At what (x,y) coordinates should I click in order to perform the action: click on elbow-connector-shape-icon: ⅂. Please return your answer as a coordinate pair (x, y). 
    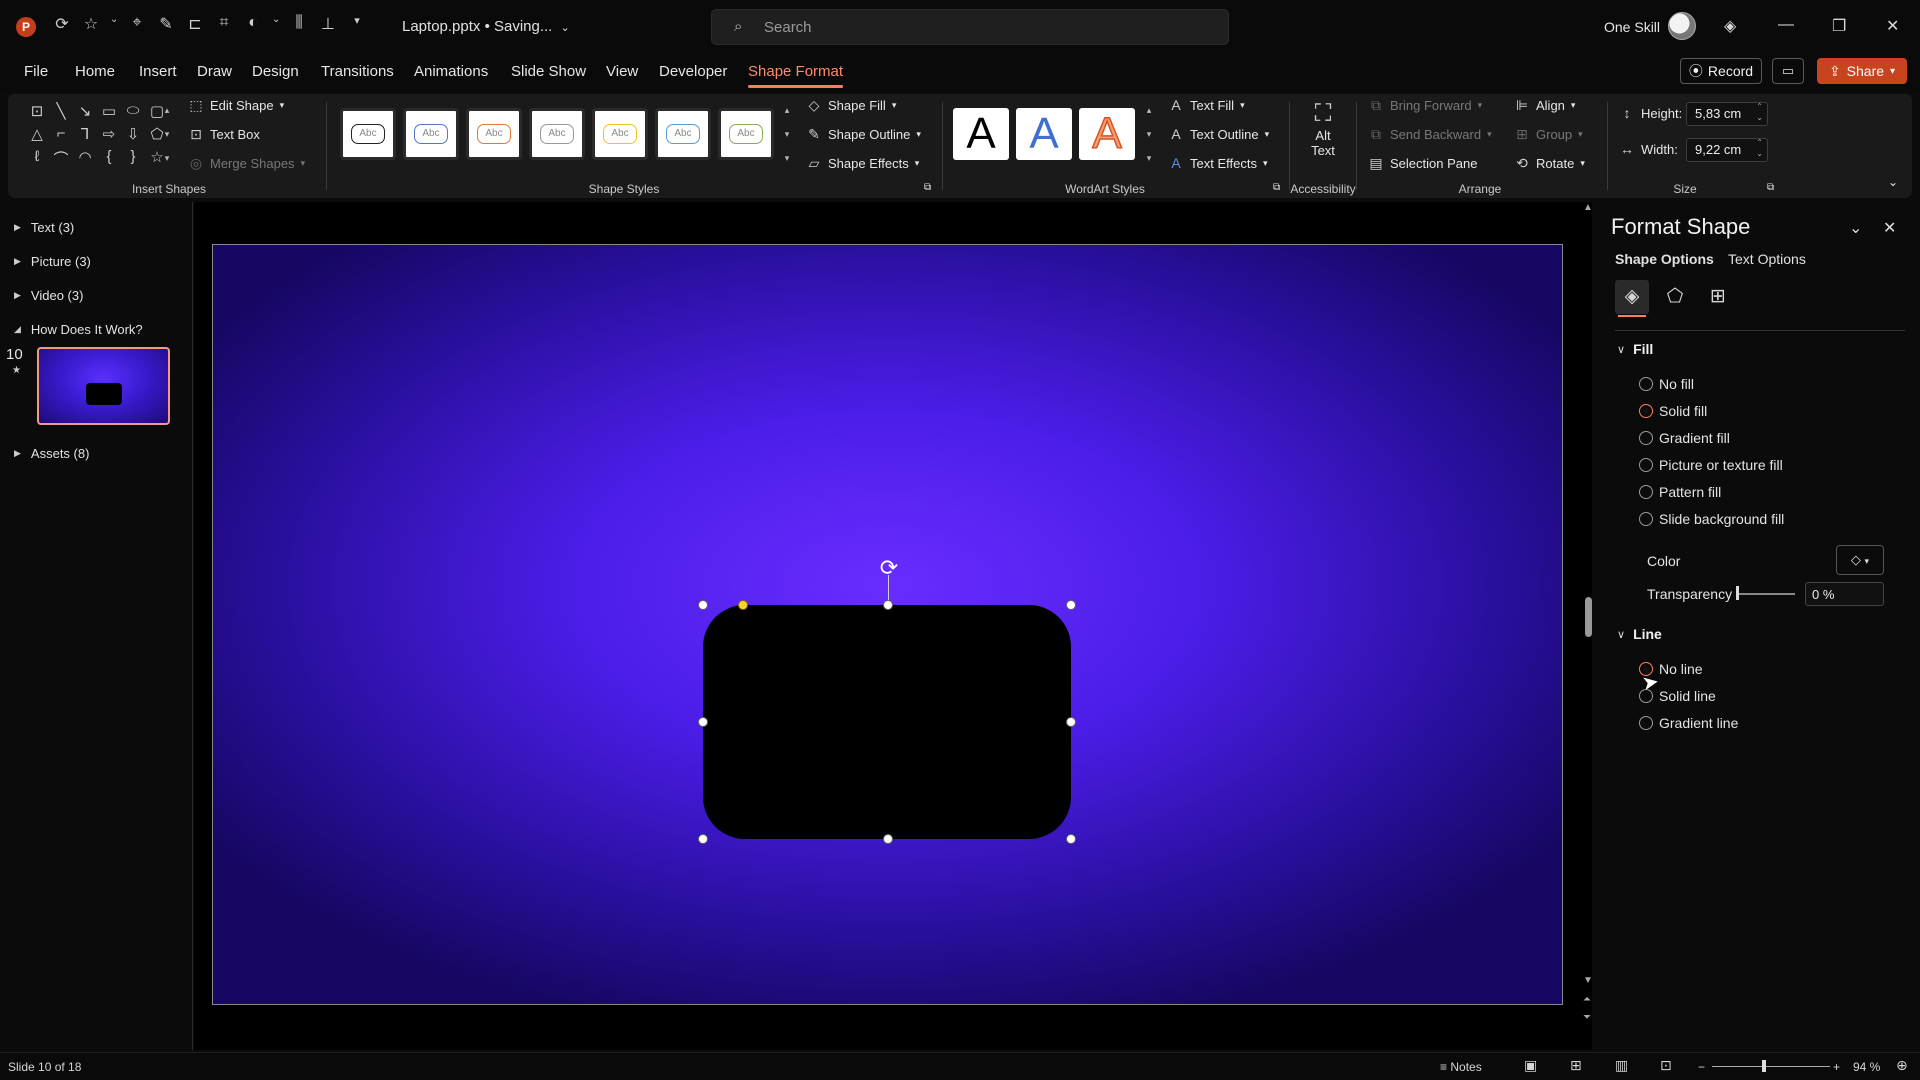
    Looking at the image, I should click on (85, 136).